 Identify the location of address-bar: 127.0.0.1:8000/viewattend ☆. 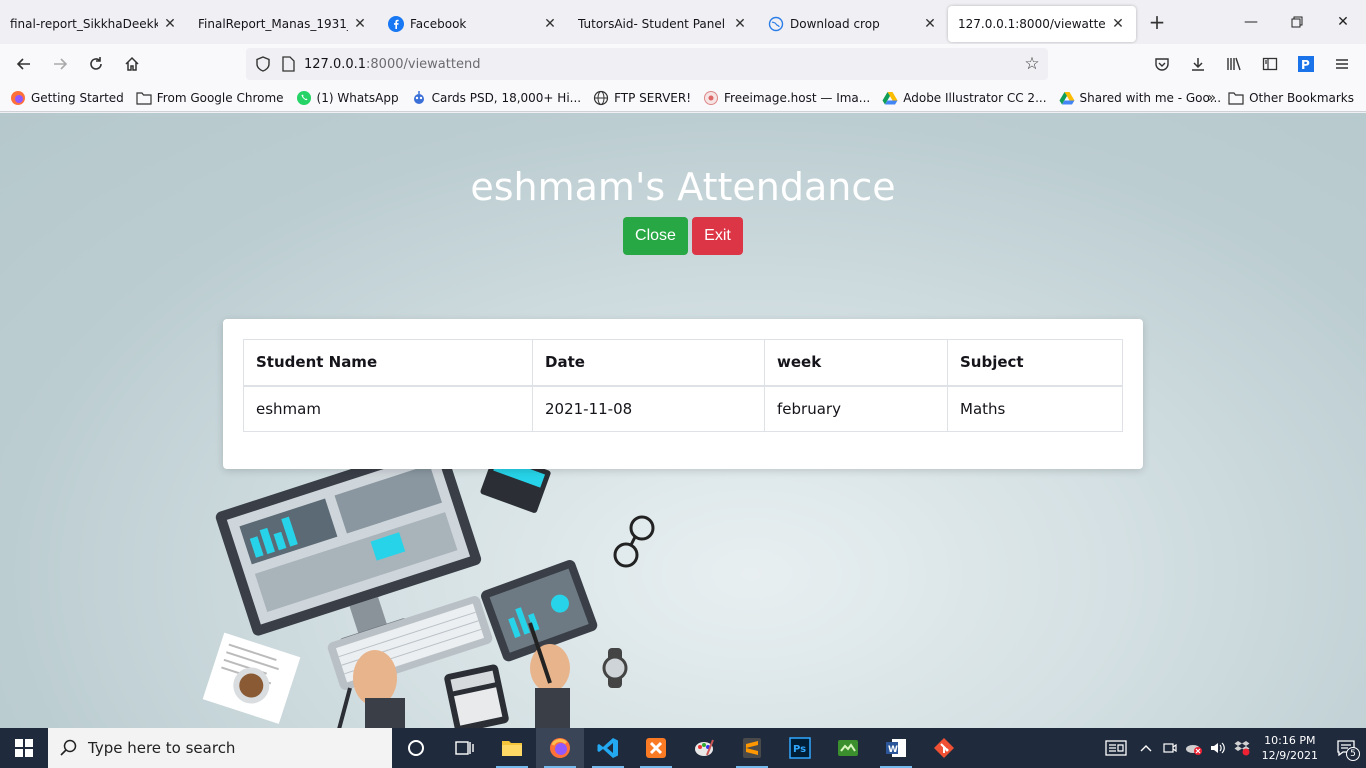
(647, 64).